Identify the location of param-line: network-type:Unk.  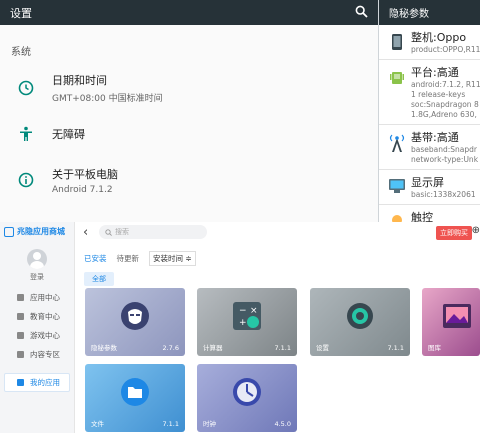
(445, 159).